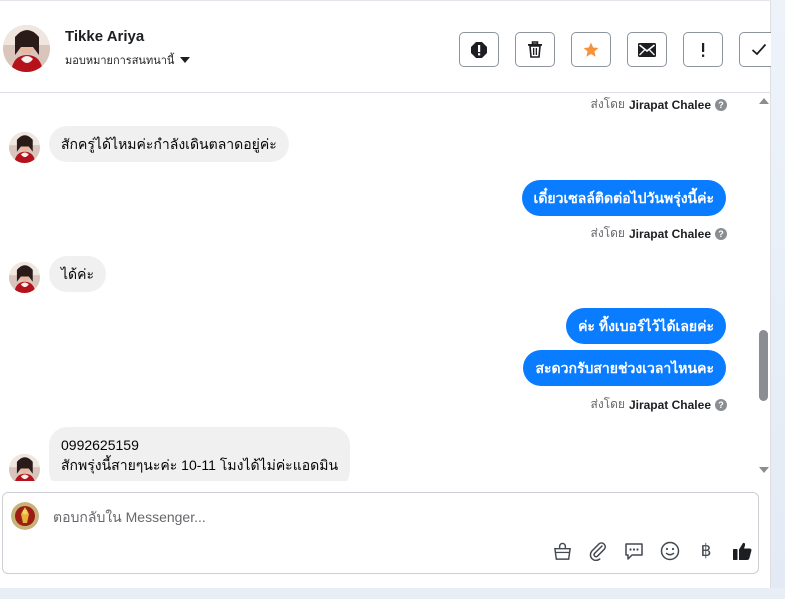 This screenshot has width=785, height=599. I want to click on star-icon, so click(591, 49).